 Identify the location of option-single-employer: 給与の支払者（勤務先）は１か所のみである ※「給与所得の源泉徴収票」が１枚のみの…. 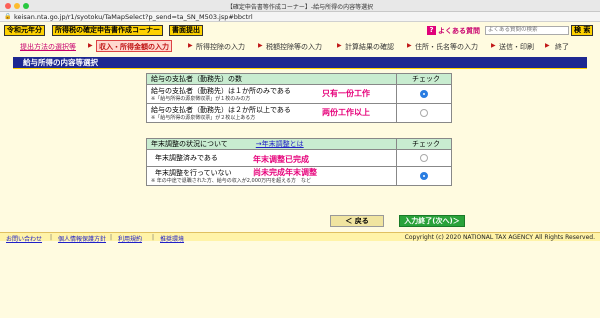
(271, 94).